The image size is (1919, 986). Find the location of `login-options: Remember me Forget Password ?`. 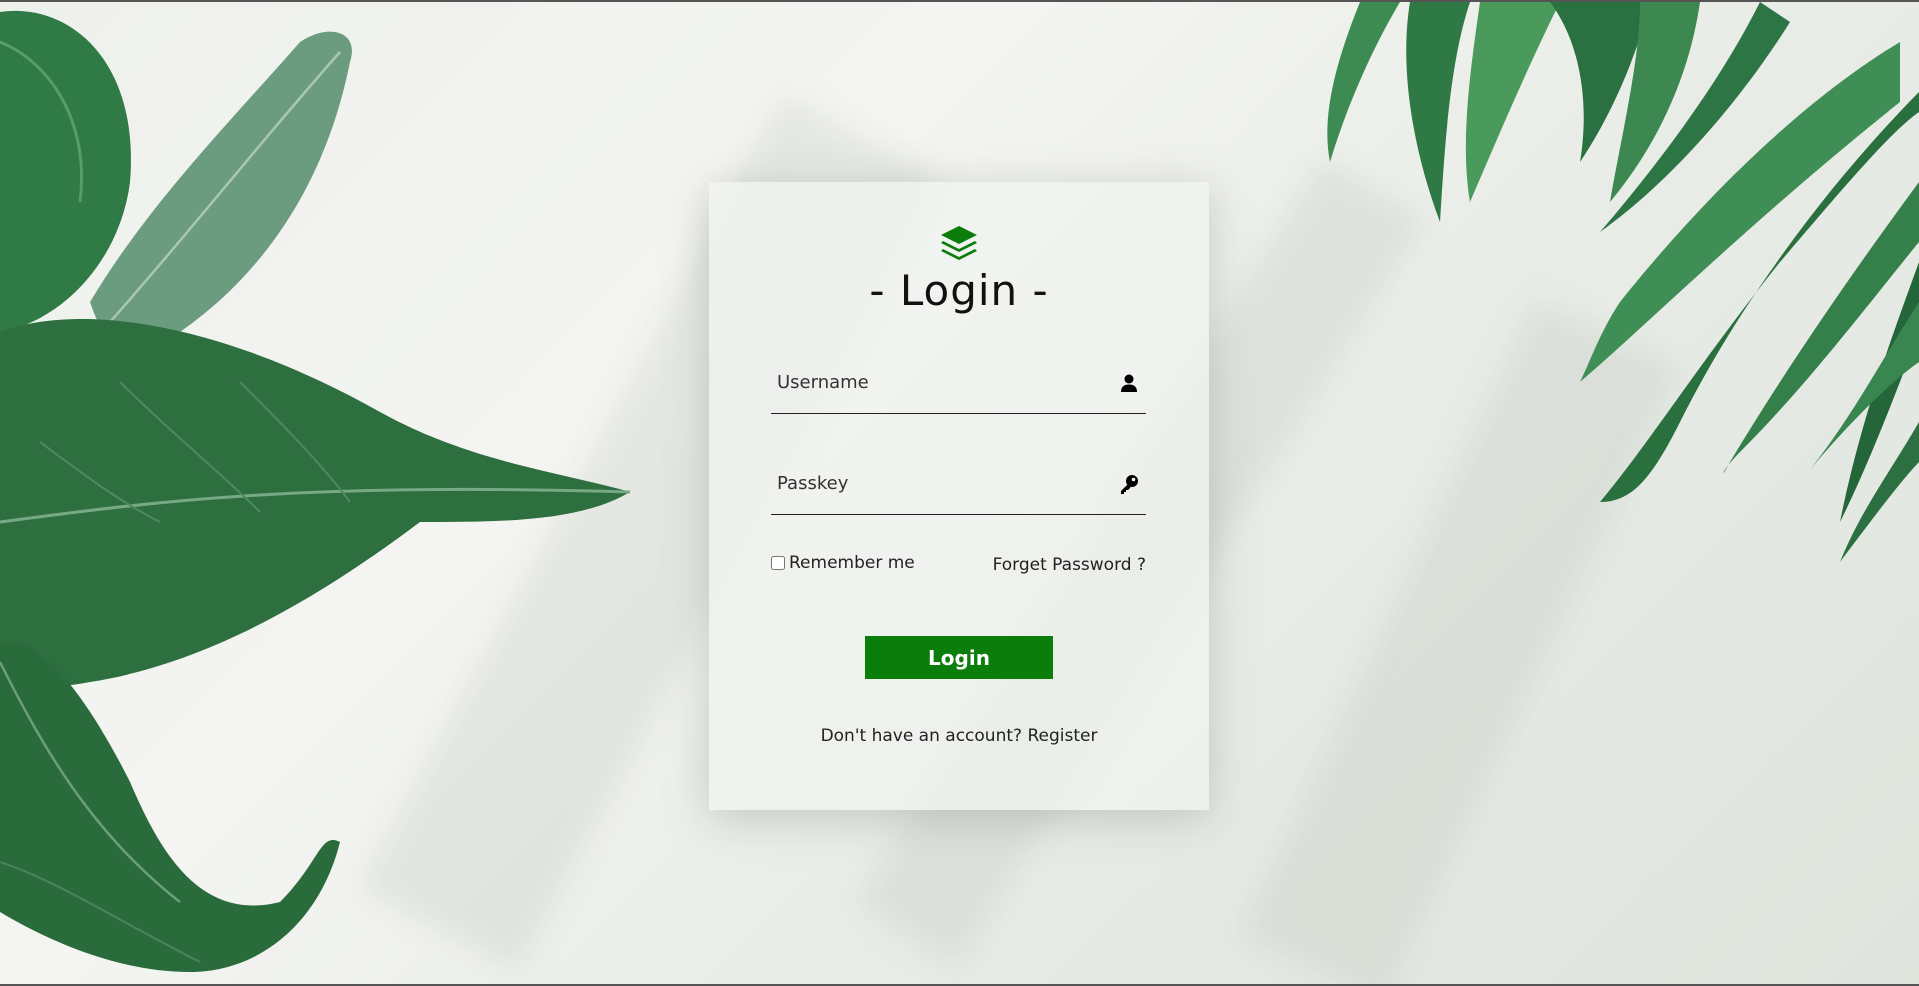

login-options: Remember me Forget Password ? is located at coordinates (958, 568).